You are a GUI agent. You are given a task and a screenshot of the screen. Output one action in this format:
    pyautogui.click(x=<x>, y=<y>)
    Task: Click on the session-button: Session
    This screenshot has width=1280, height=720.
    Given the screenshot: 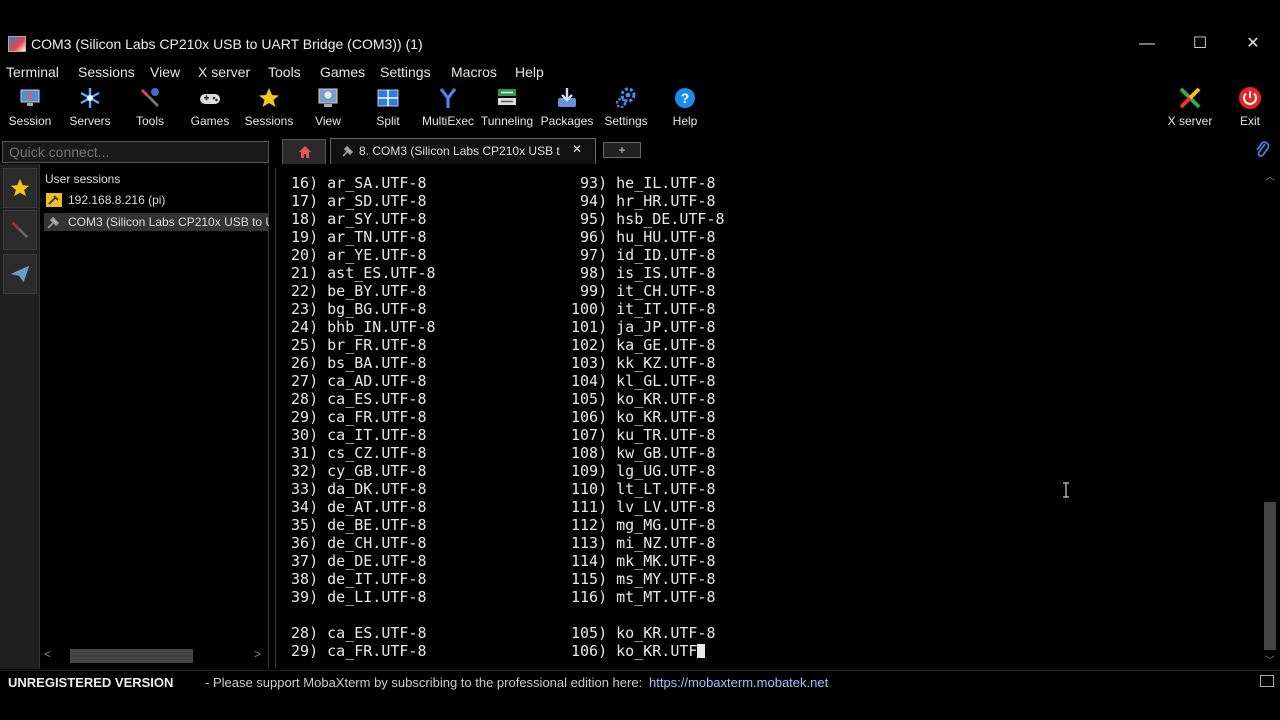 What is the action you would take?
    pyautogui.click(x=31, y=110)
    